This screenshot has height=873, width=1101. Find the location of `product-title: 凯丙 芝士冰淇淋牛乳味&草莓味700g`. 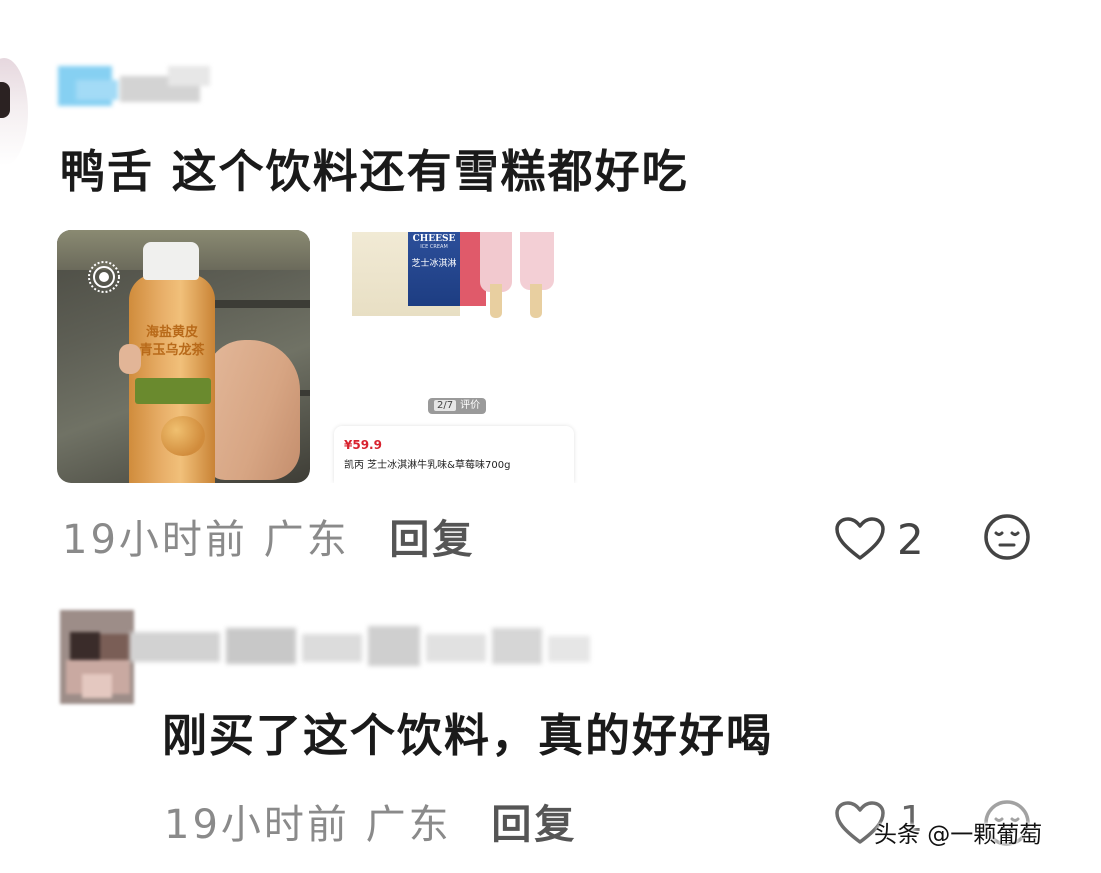

product-title: 凯丙 芝士冰淇淋牛乳味&草莓味700g is located at coordinates (427, 465).